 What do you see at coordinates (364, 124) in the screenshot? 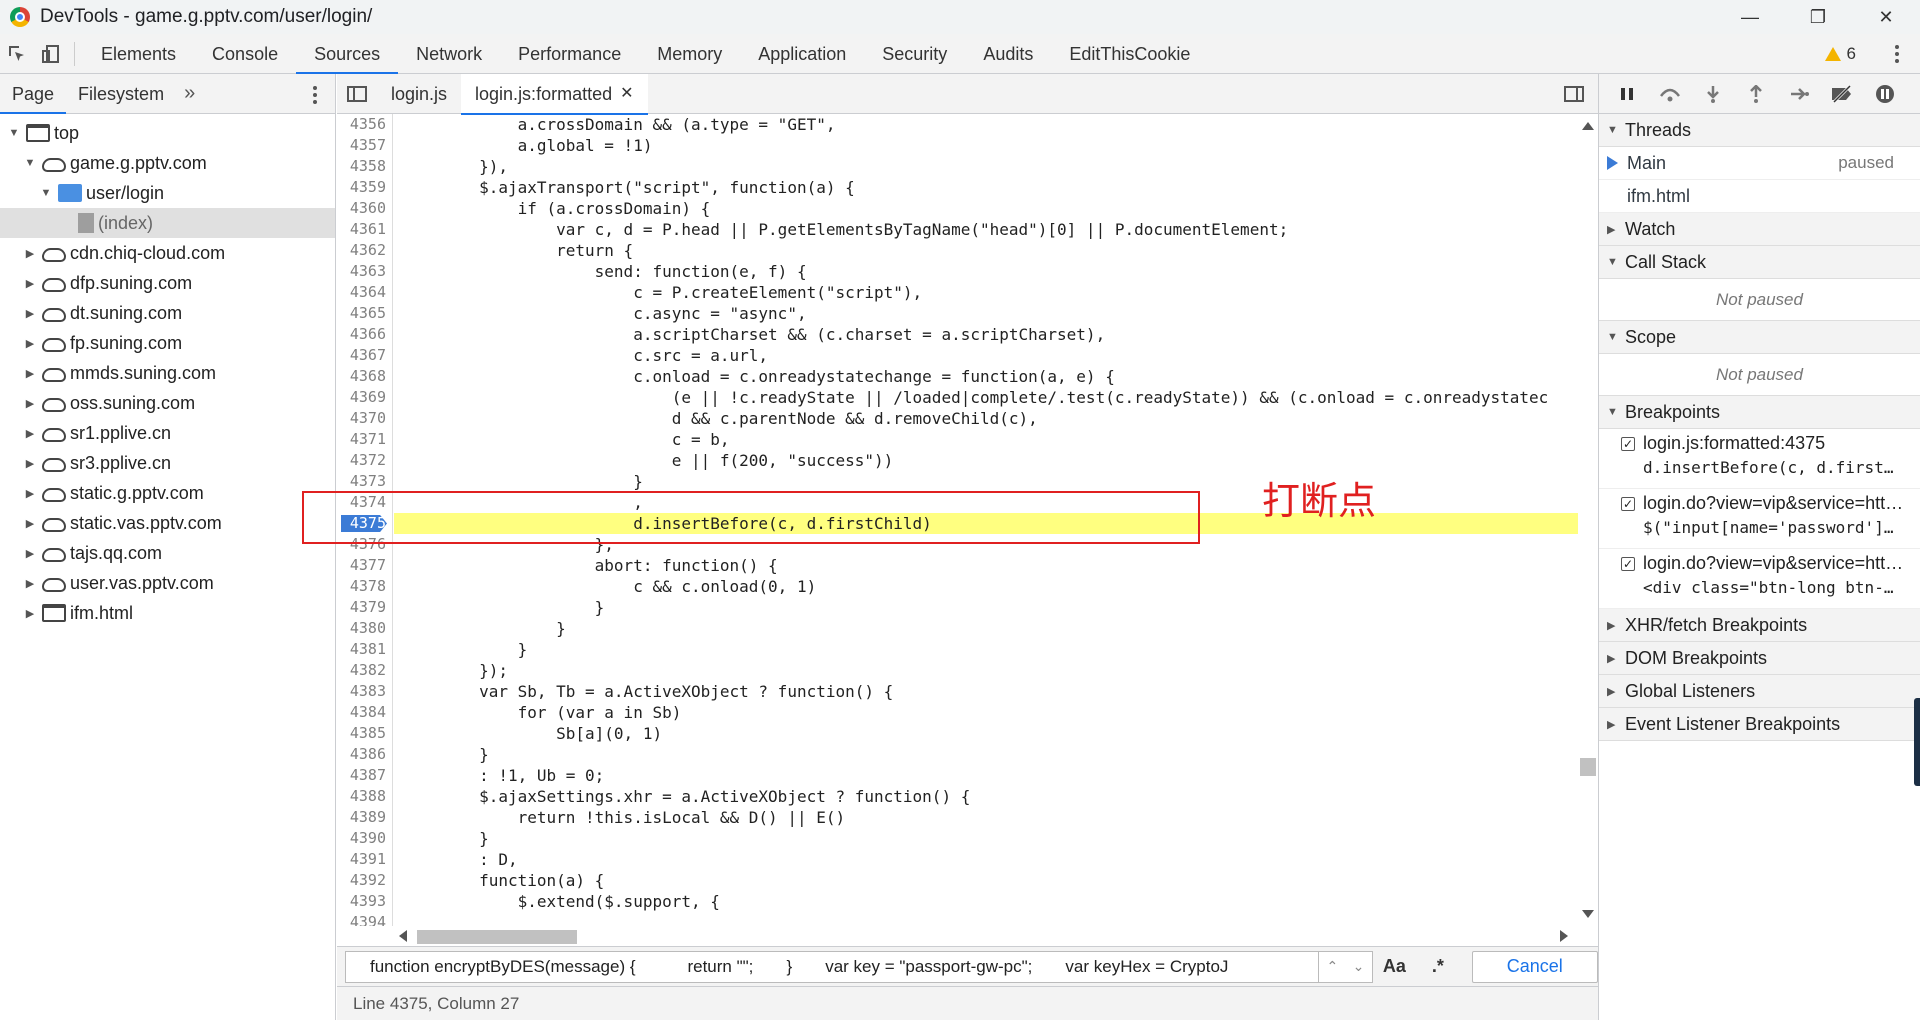
I see `line-number: 4356` at bounding box center [364, 124].